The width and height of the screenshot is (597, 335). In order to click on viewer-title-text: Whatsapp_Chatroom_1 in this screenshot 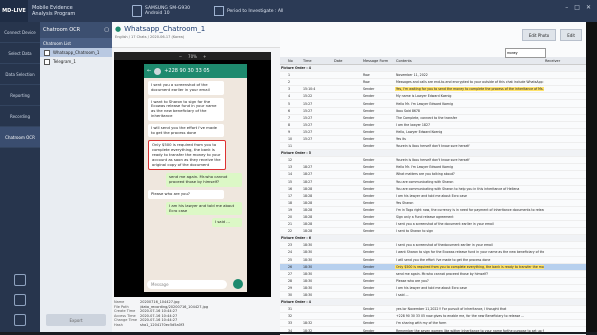, I will do `click(165, 29)`.